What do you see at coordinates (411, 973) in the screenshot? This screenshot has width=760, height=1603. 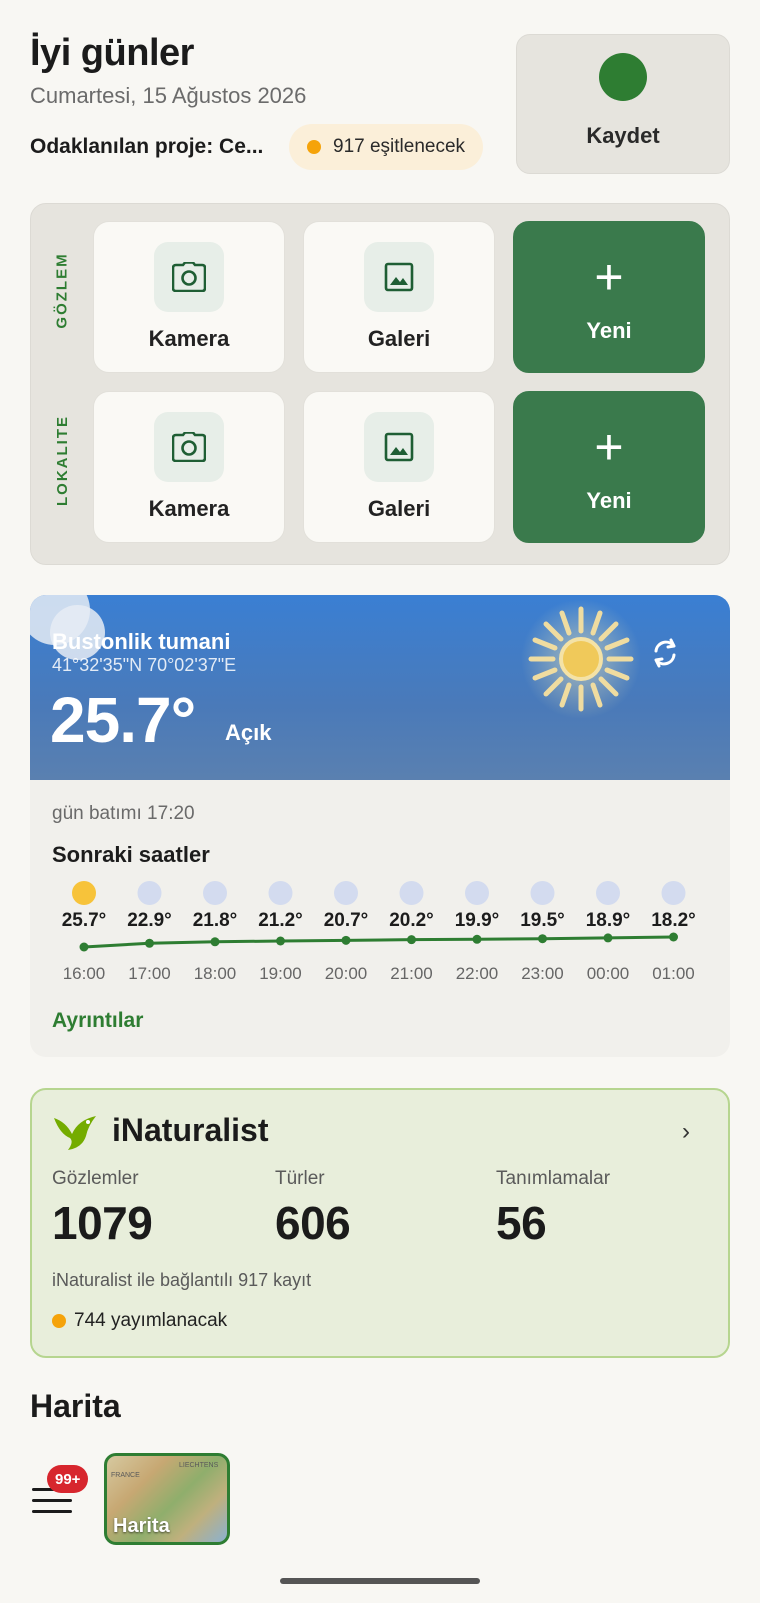 I see `hour-time: 21:00` at bounding box center [411, 973].